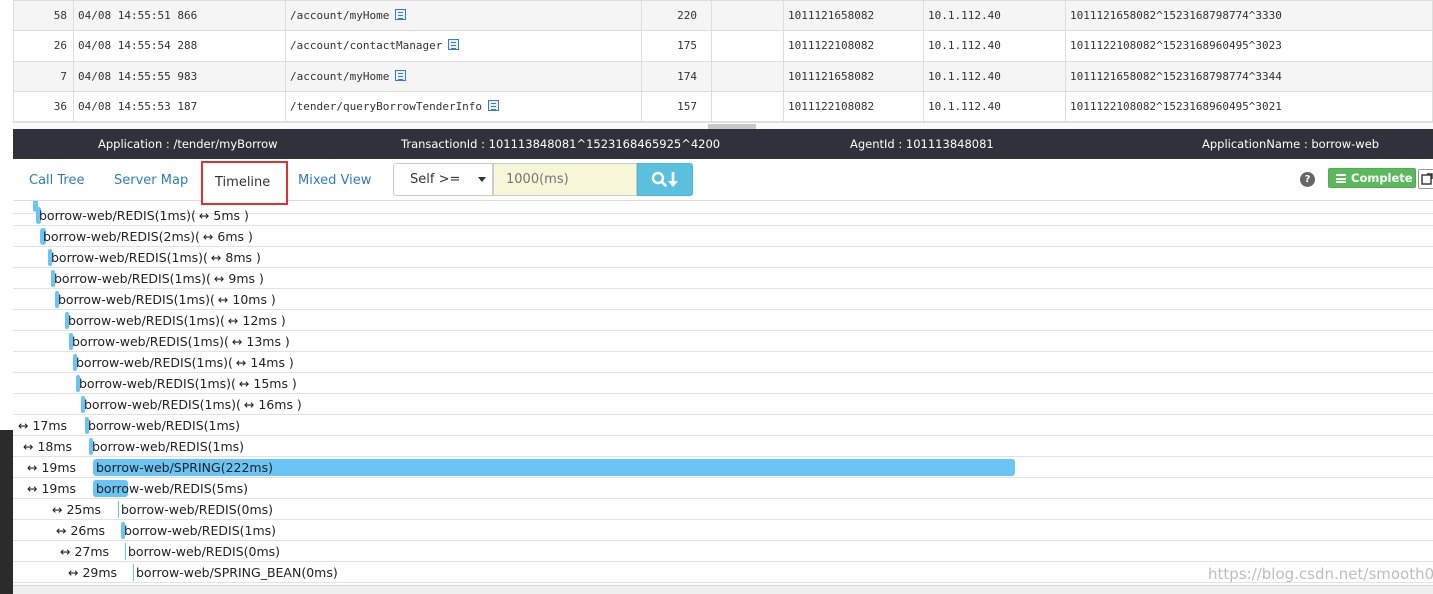 This screenshot has height=594, width=1433. What do you see at coordinates (723, 215) in the screenshot?
I see `timeline-row: borrow-web/REDIS(1ms)(↔ 5ms )` at bounding box center [723, 215].